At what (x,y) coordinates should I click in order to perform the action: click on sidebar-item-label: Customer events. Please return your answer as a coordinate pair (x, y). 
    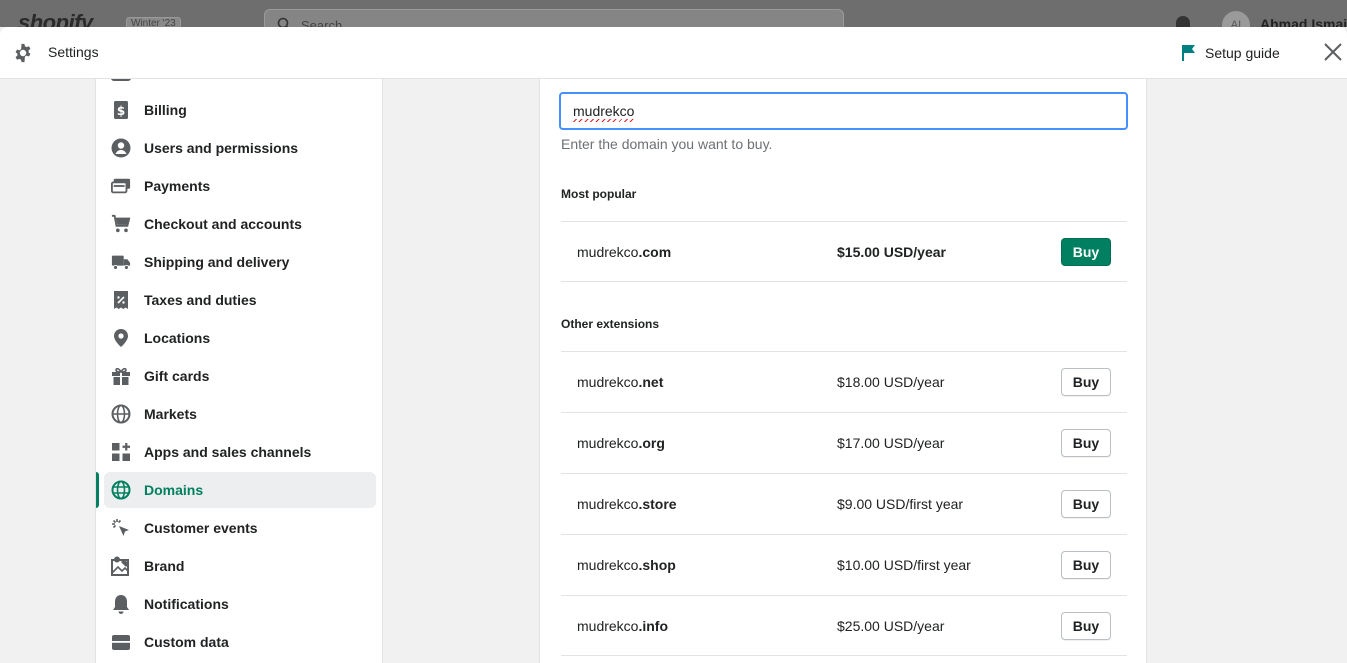
    Looking at the image, I should click on (201, 528).